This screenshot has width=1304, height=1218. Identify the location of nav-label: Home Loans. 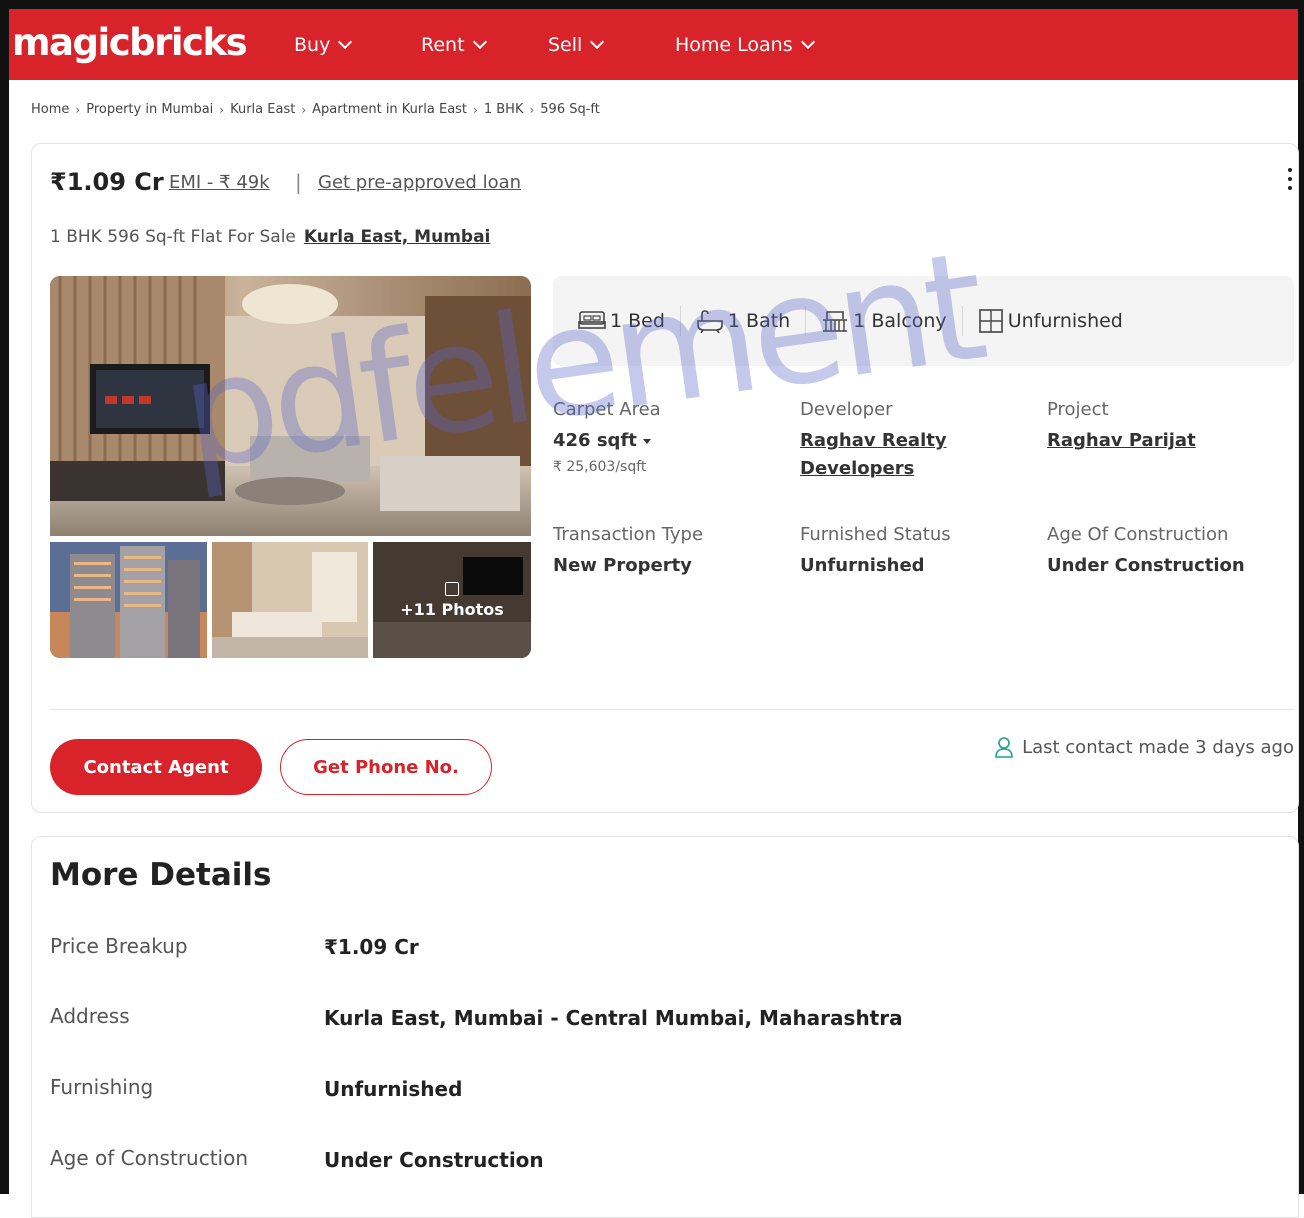
(734, 45).